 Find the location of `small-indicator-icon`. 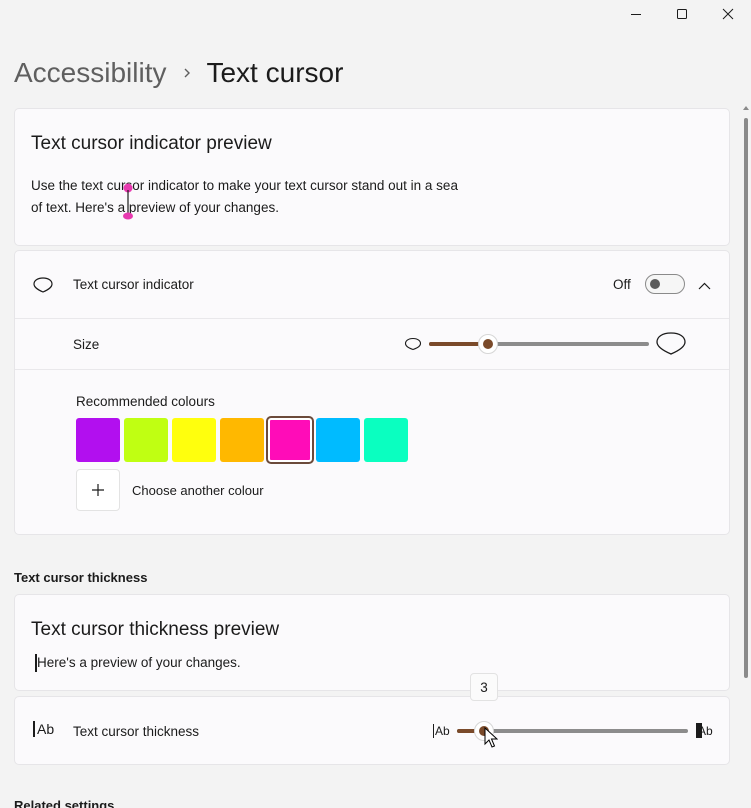

small-indicator-icon is located at coordinates (413, 346).